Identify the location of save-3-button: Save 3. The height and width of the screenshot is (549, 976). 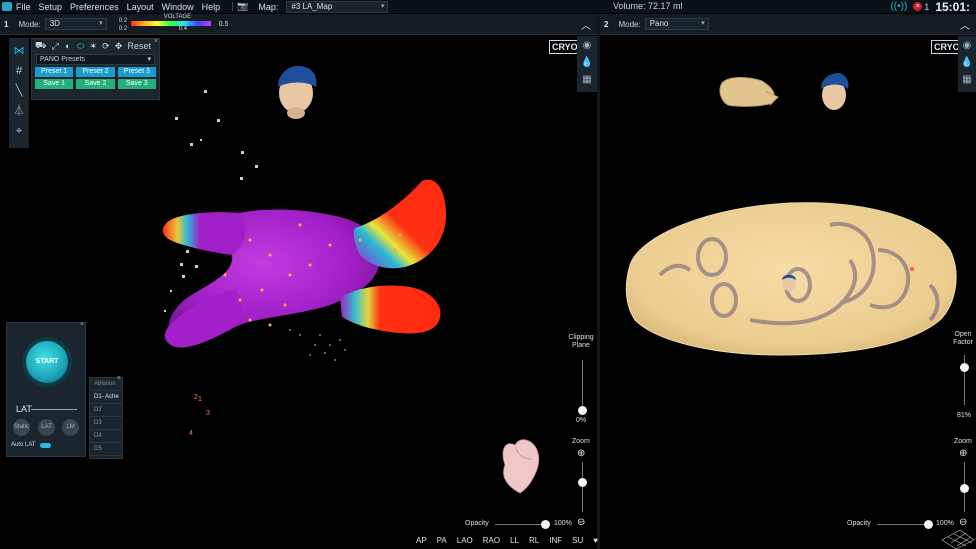
(136, 84).